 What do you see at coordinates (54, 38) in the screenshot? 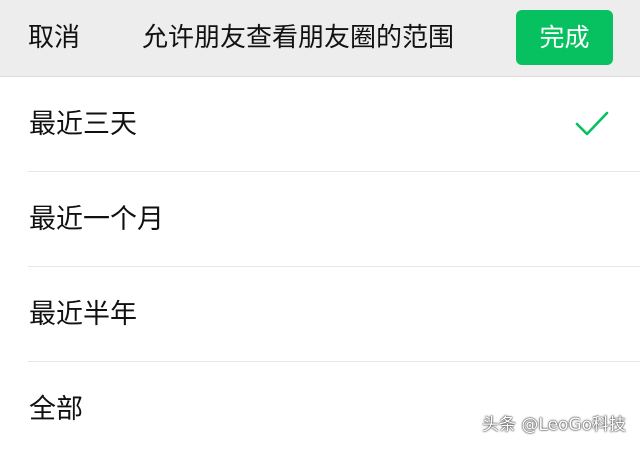
I see `cancel-button: 取消` at bounding box center [54, 38].